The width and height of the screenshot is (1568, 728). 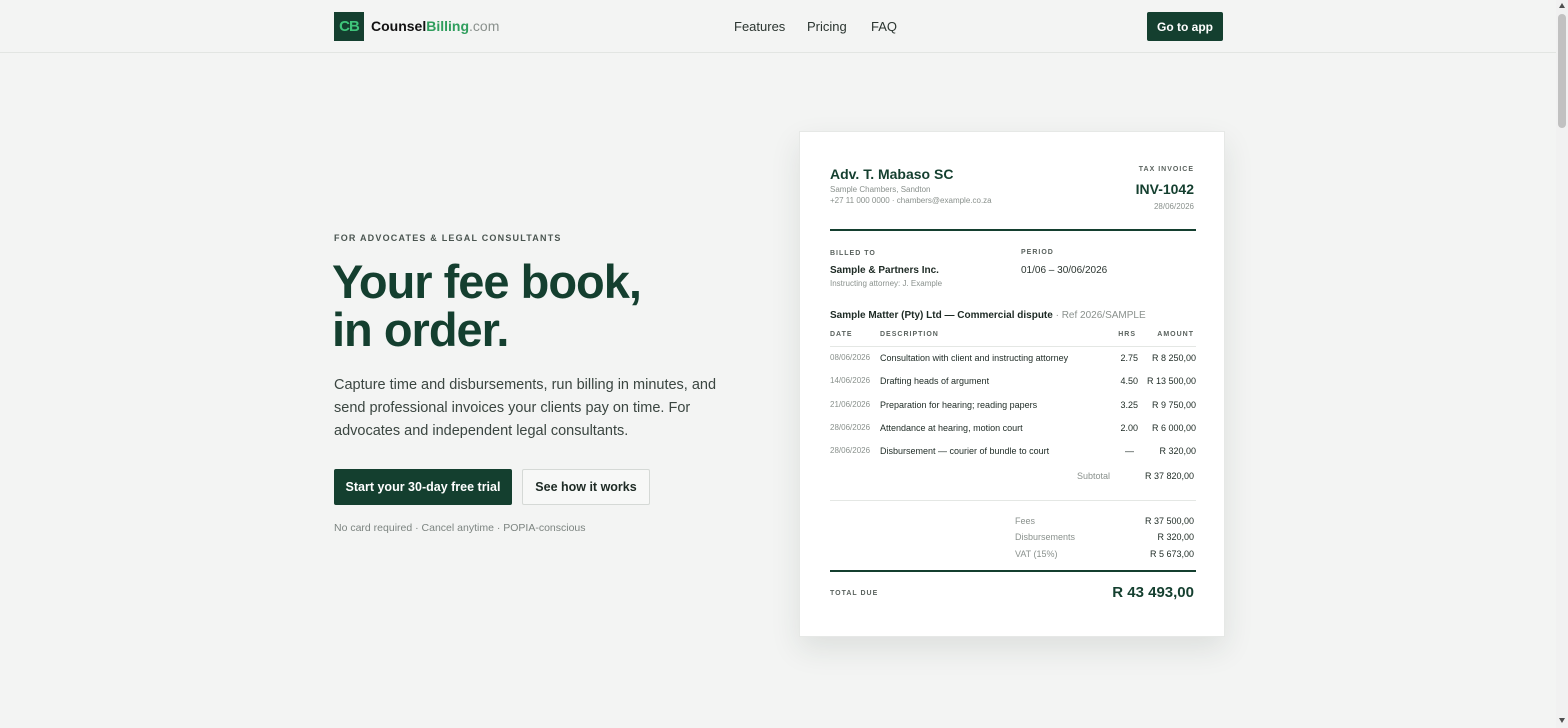 What do you see at coordinates (1129, 381) in the screenshot?
I see `line-hrs: 4.50` at bounding box center [1129, 381].